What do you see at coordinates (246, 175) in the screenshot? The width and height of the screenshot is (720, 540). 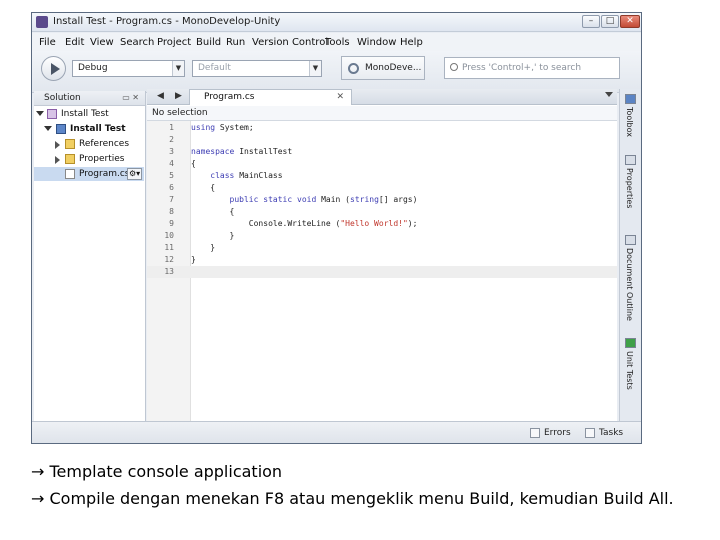 I see `code-text: class MainClass` at bounding box center [246, 175].